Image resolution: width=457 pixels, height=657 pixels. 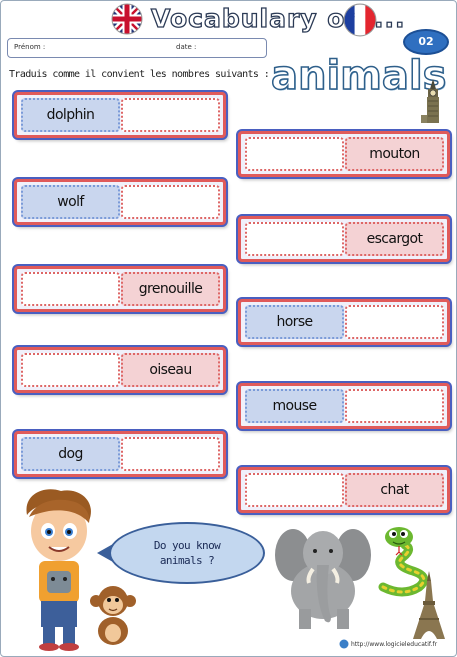 What do you see at coordinates (394, 490) in the screenshot?
I see `french-word: chat` at bounding box center [394, 490].